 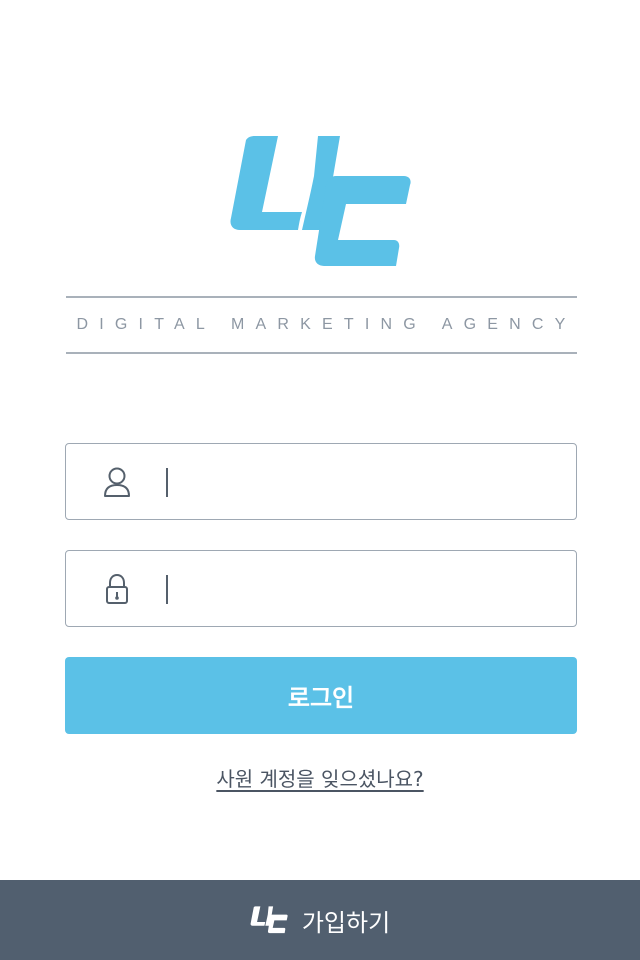 I want to click on username-field, so click(x=321, y=482).